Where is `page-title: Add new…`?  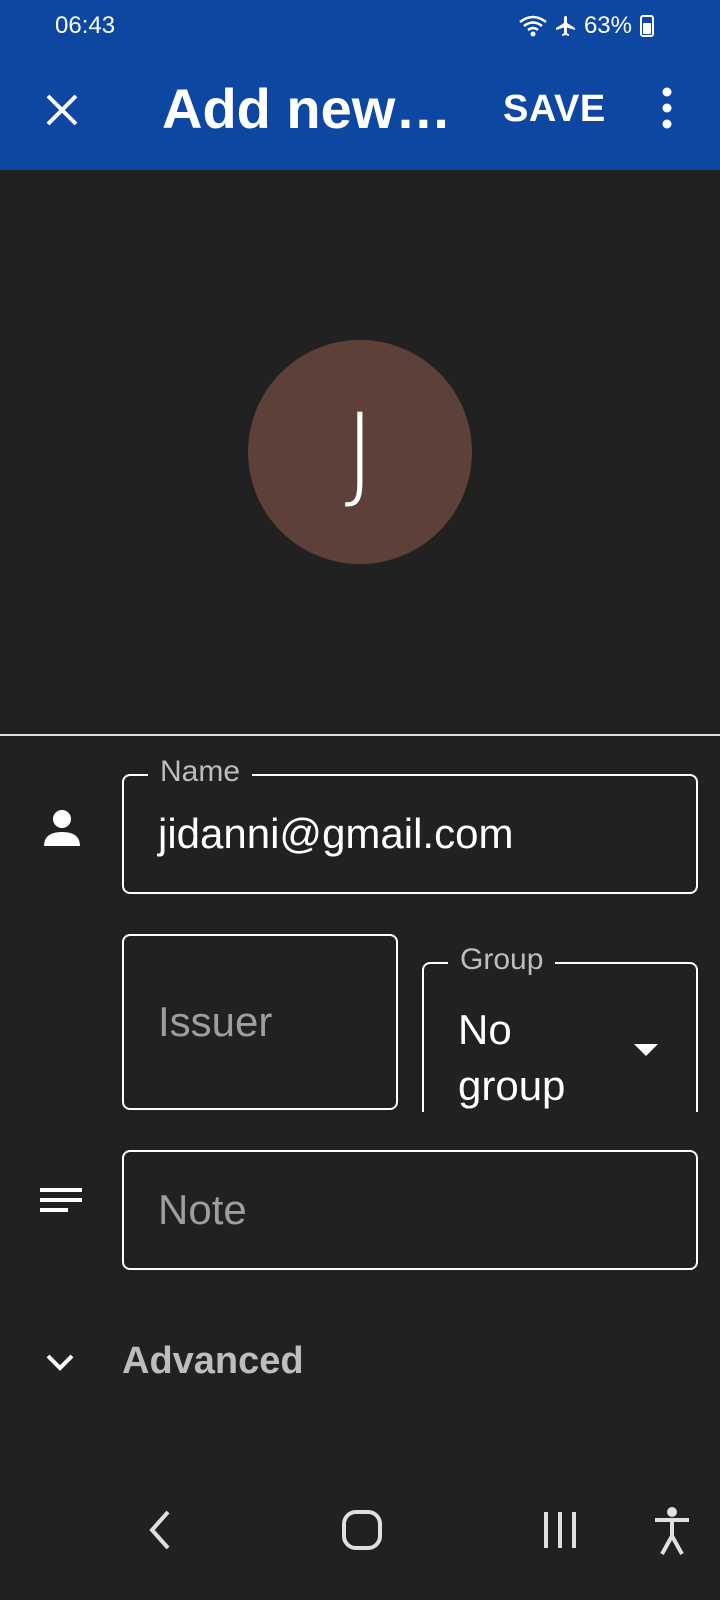
page-title: Add new… is located at coordinates (307, 108).